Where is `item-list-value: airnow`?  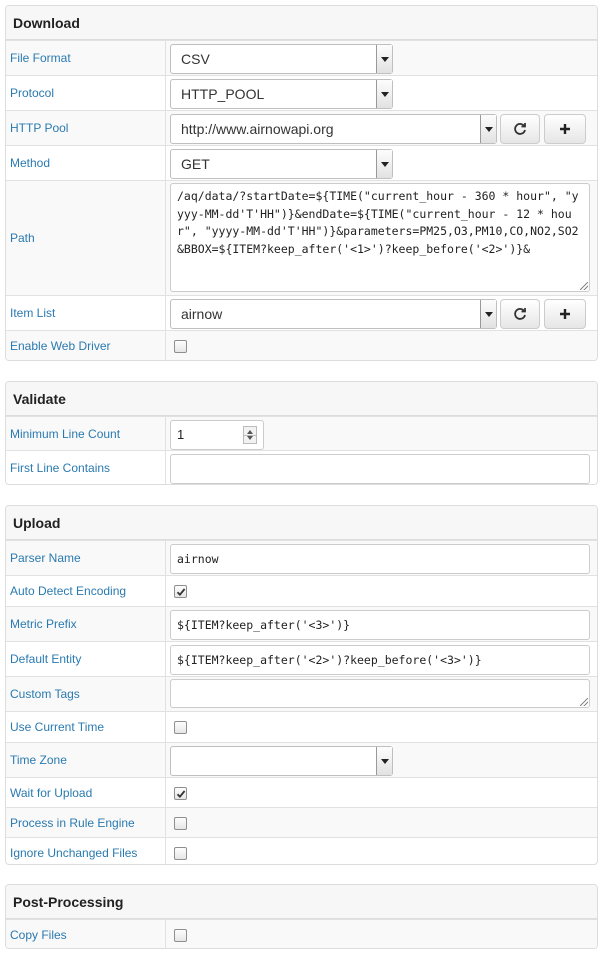
item-list-value: airnow is located at coordinates (202, 314).